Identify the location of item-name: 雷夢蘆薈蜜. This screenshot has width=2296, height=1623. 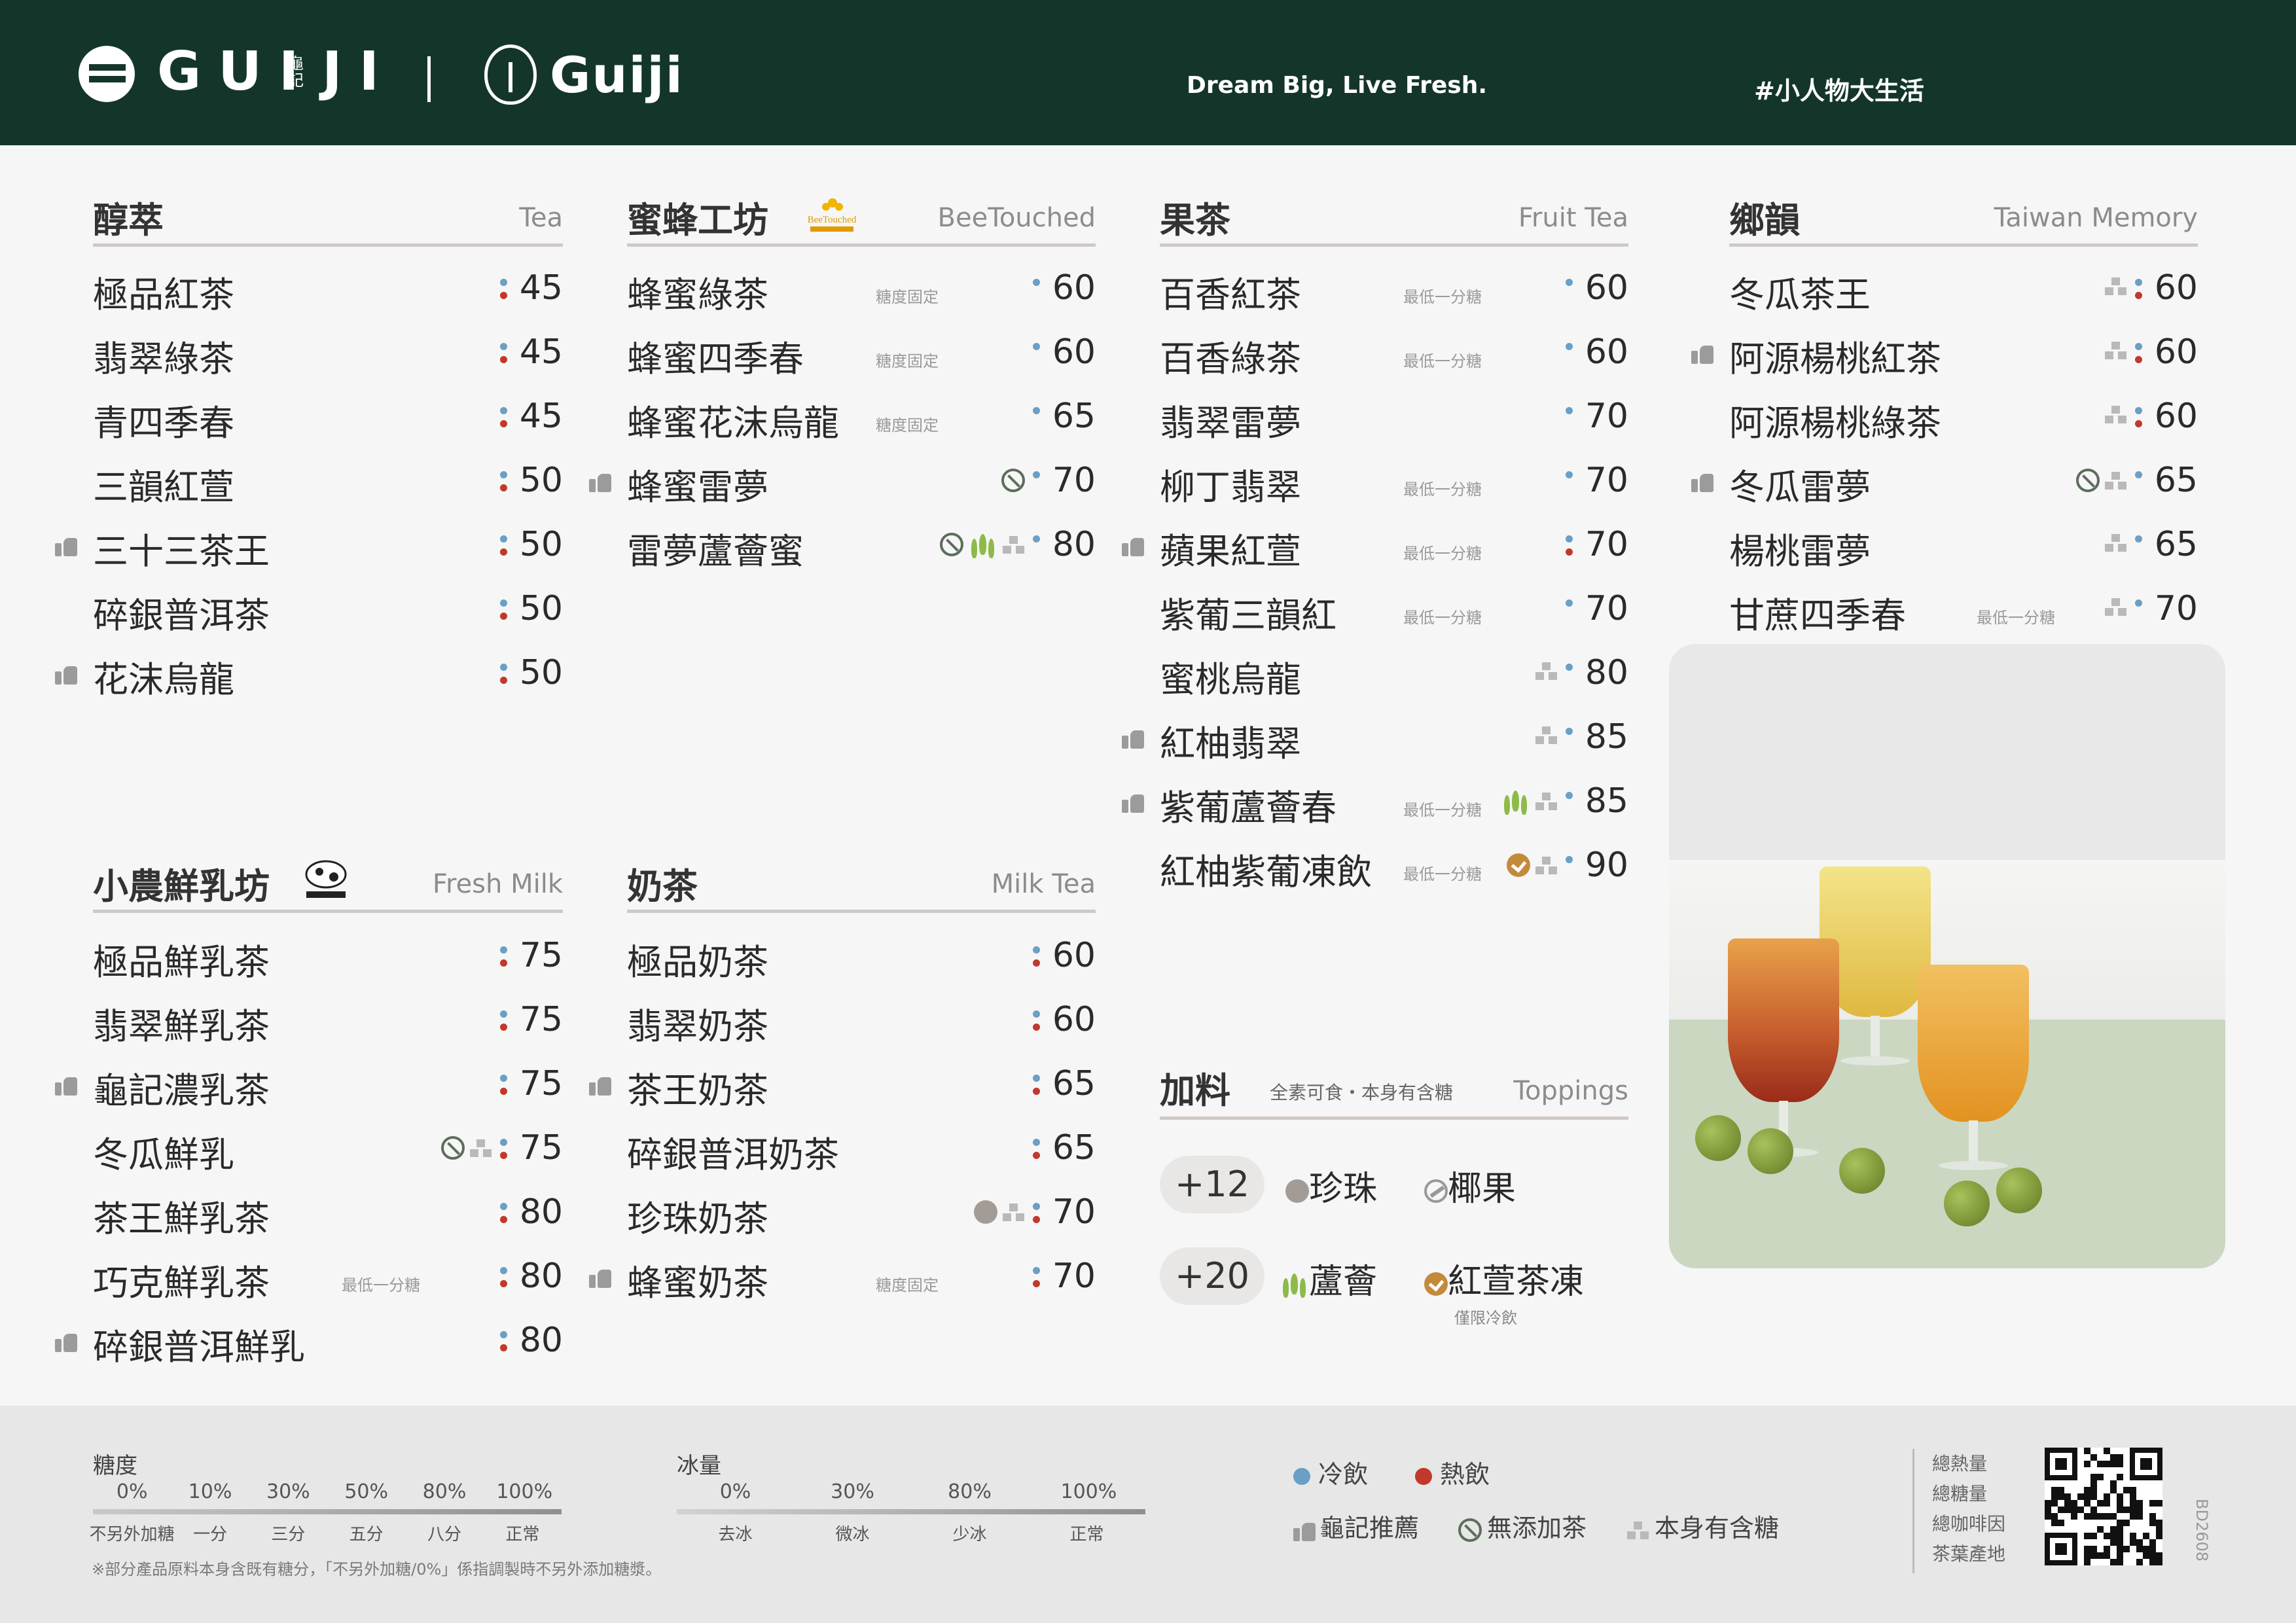
(715, 551).